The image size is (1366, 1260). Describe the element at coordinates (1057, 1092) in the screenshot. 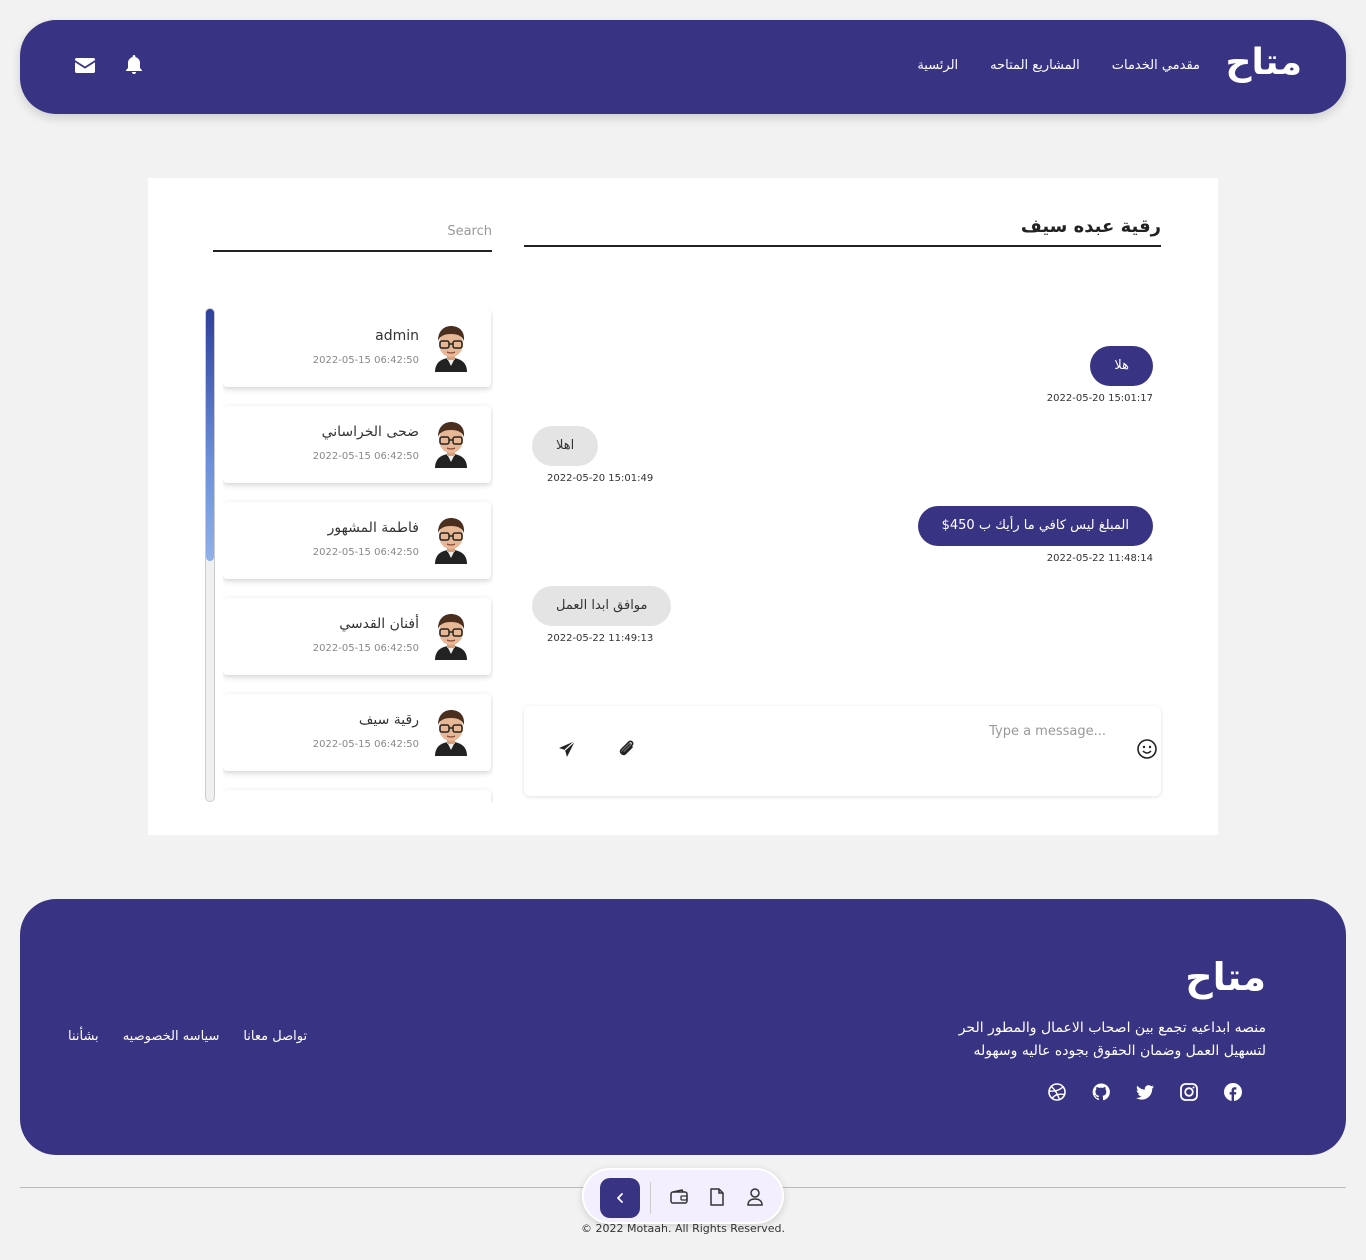

I see `dribbble-icon` at that location.